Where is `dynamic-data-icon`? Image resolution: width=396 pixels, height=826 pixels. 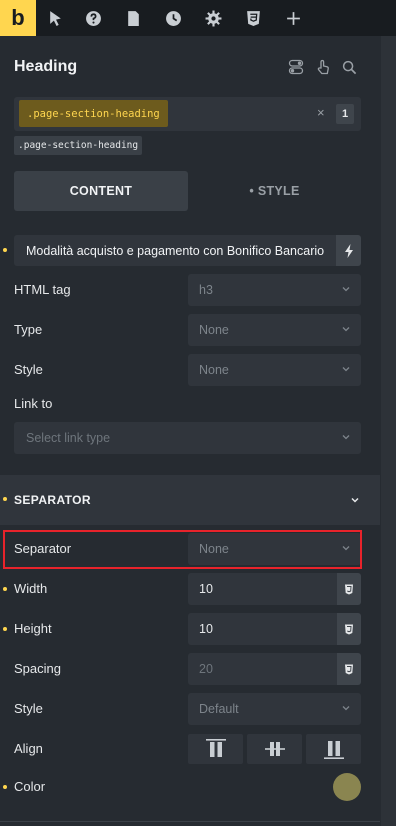
dynamic-data-icon is located at coordinates (348, 250).